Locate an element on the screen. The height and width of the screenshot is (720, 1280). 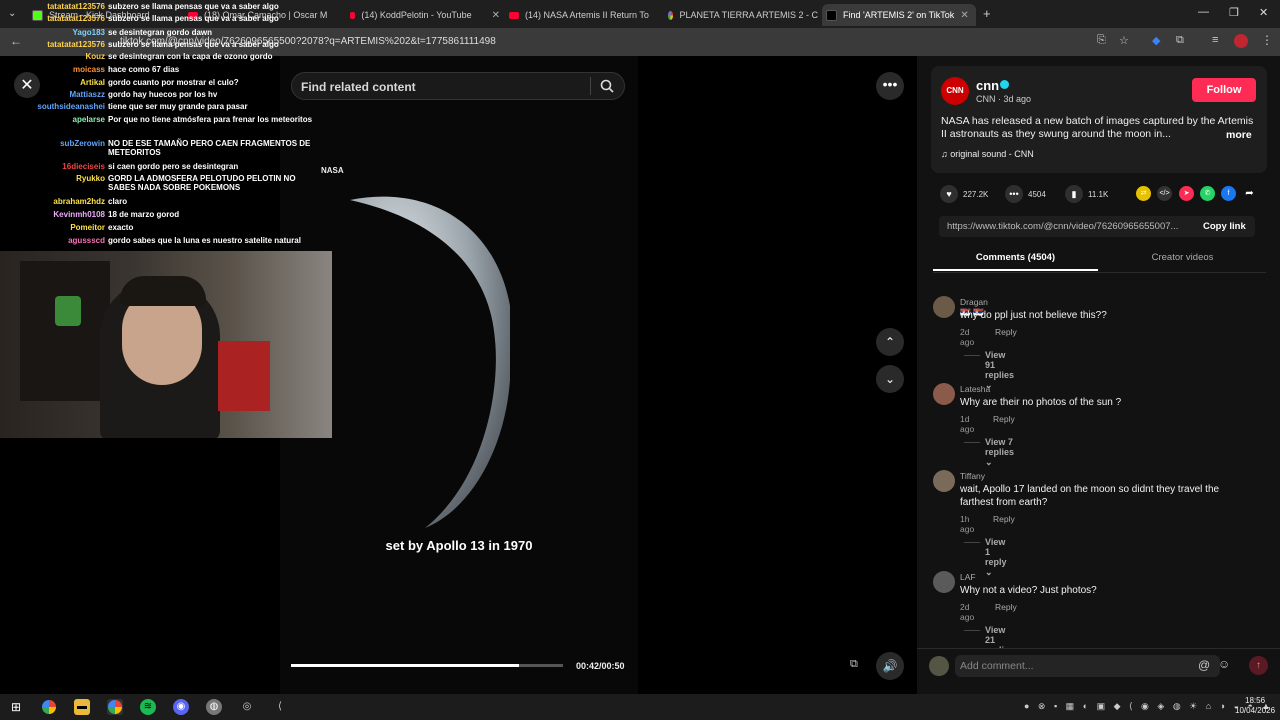
spotify-icon: ≋ is located at coordinates (148, 707).